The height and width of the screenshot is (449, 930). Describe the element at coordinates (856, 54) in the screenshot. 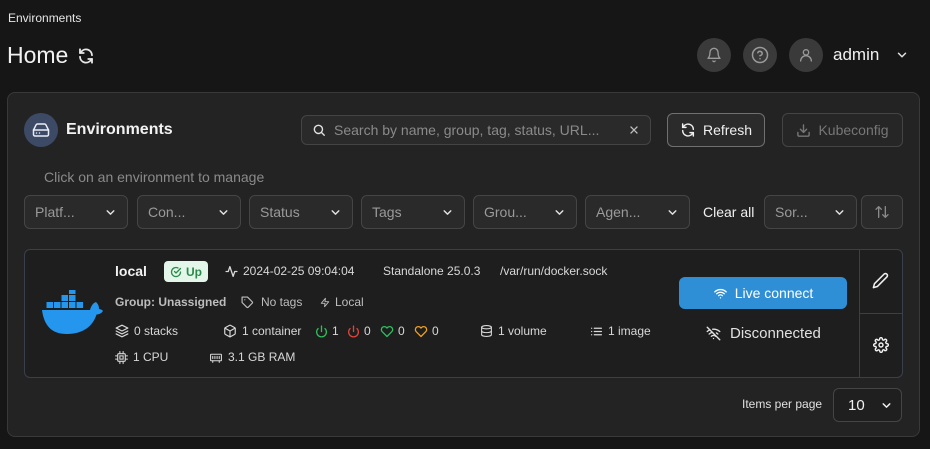

I see `user-name: admin` at that location.